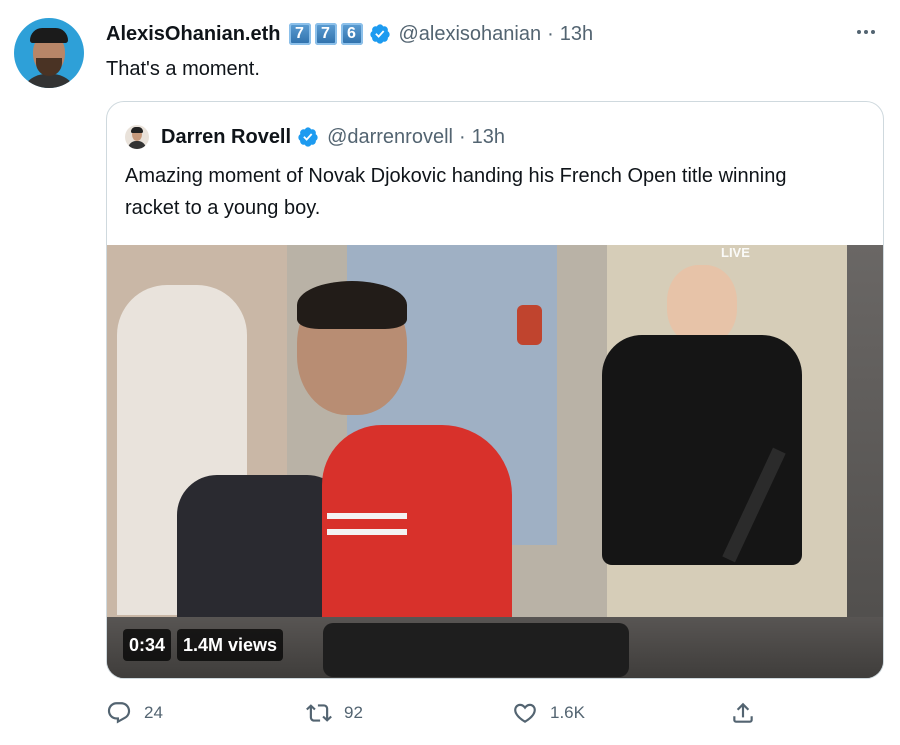 This screenshot has width=900, height=745. What do you see at coordinates (866, 35) in the screenshot?
I see `more-icon` at bounding box center [866, 35].